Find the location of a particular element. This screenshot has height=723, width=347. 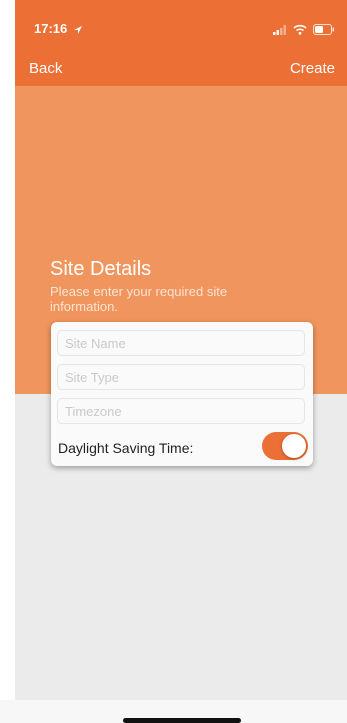

toggle-knob is located at coordinates (294, 446).